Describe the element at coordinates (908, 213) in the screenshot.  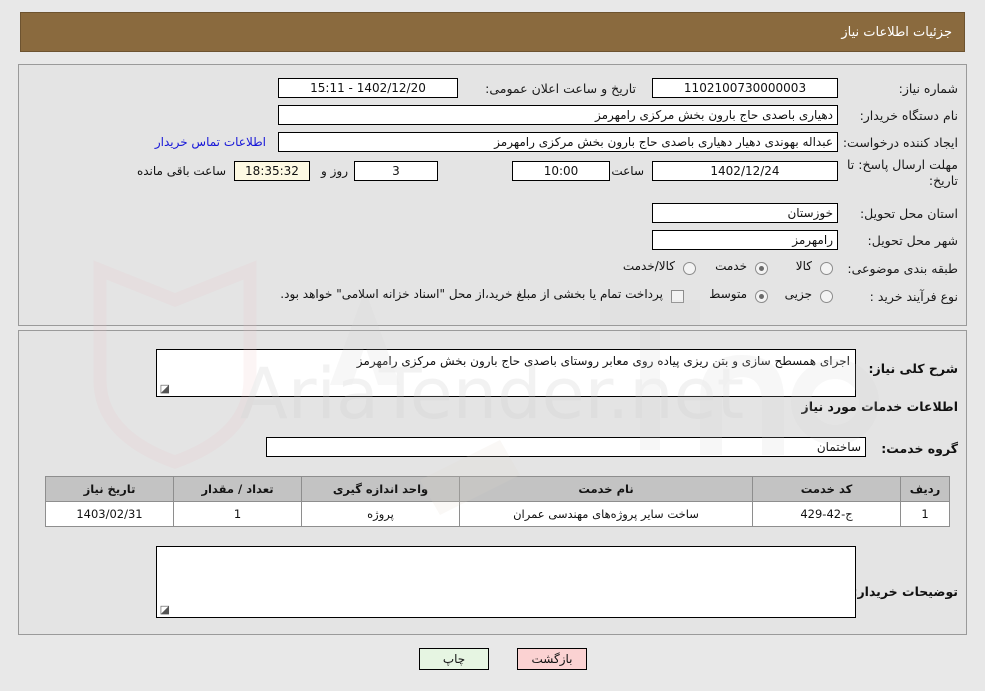
I see `delivery-province-label: استان محل تحویل:` at that location.